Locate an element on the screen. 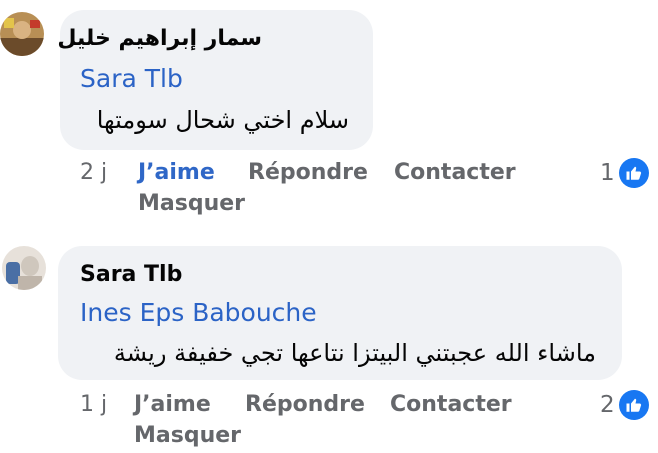  mention-link: Sara Tlb is located at coordinates (131, 78).